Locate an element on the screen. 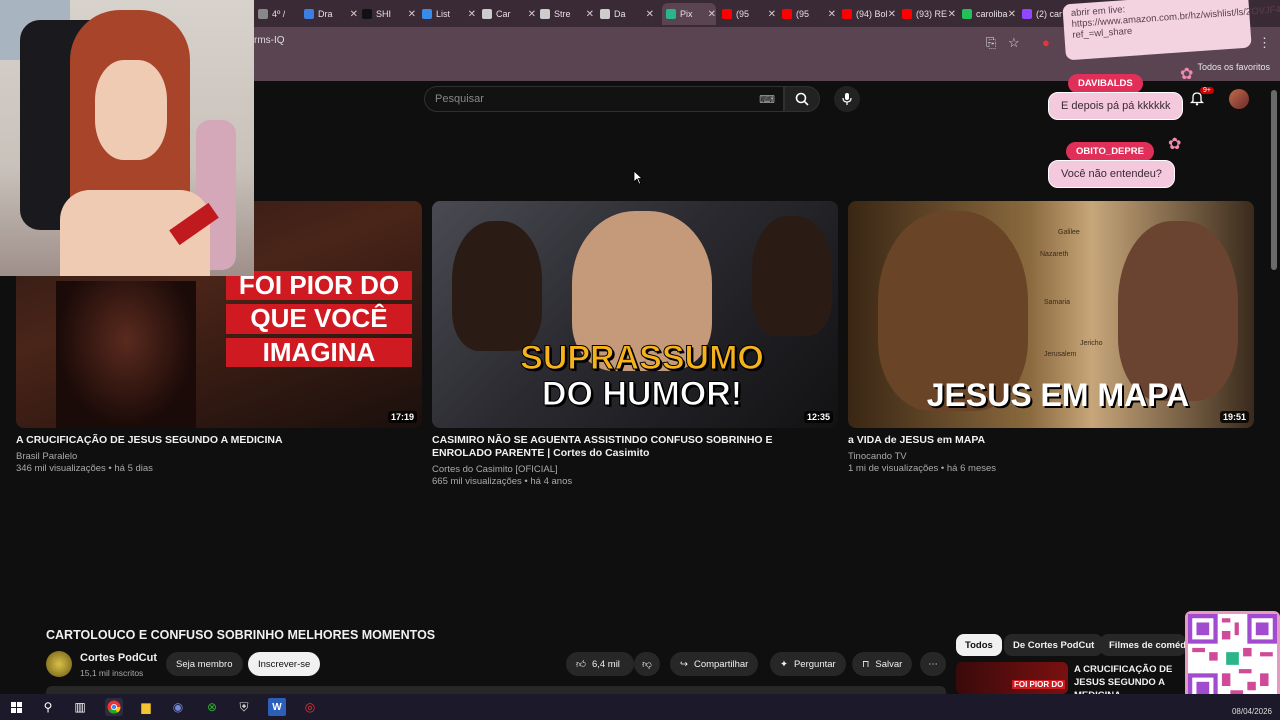 This screenshot has width=1280, height=720. browser-tab: Pix ✕ is located at coordinates (689, 14).